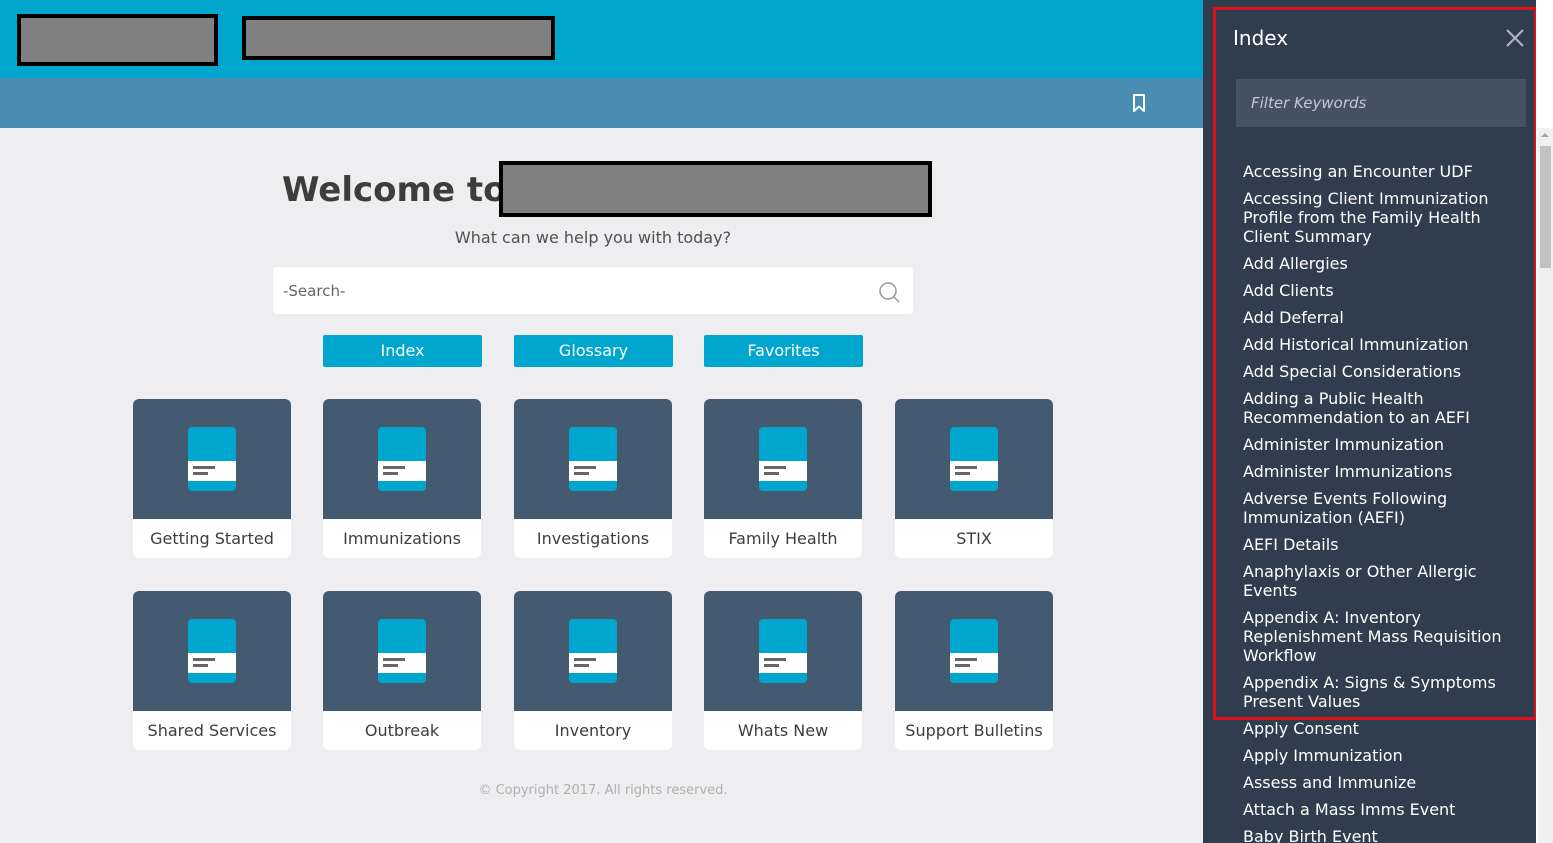 This screenshot has width=1553, height=843. What do you see at coordinates (1380, 728) in the screenshot?
I see `index-item: Apply Consent` at bounding box center [1380, 728].